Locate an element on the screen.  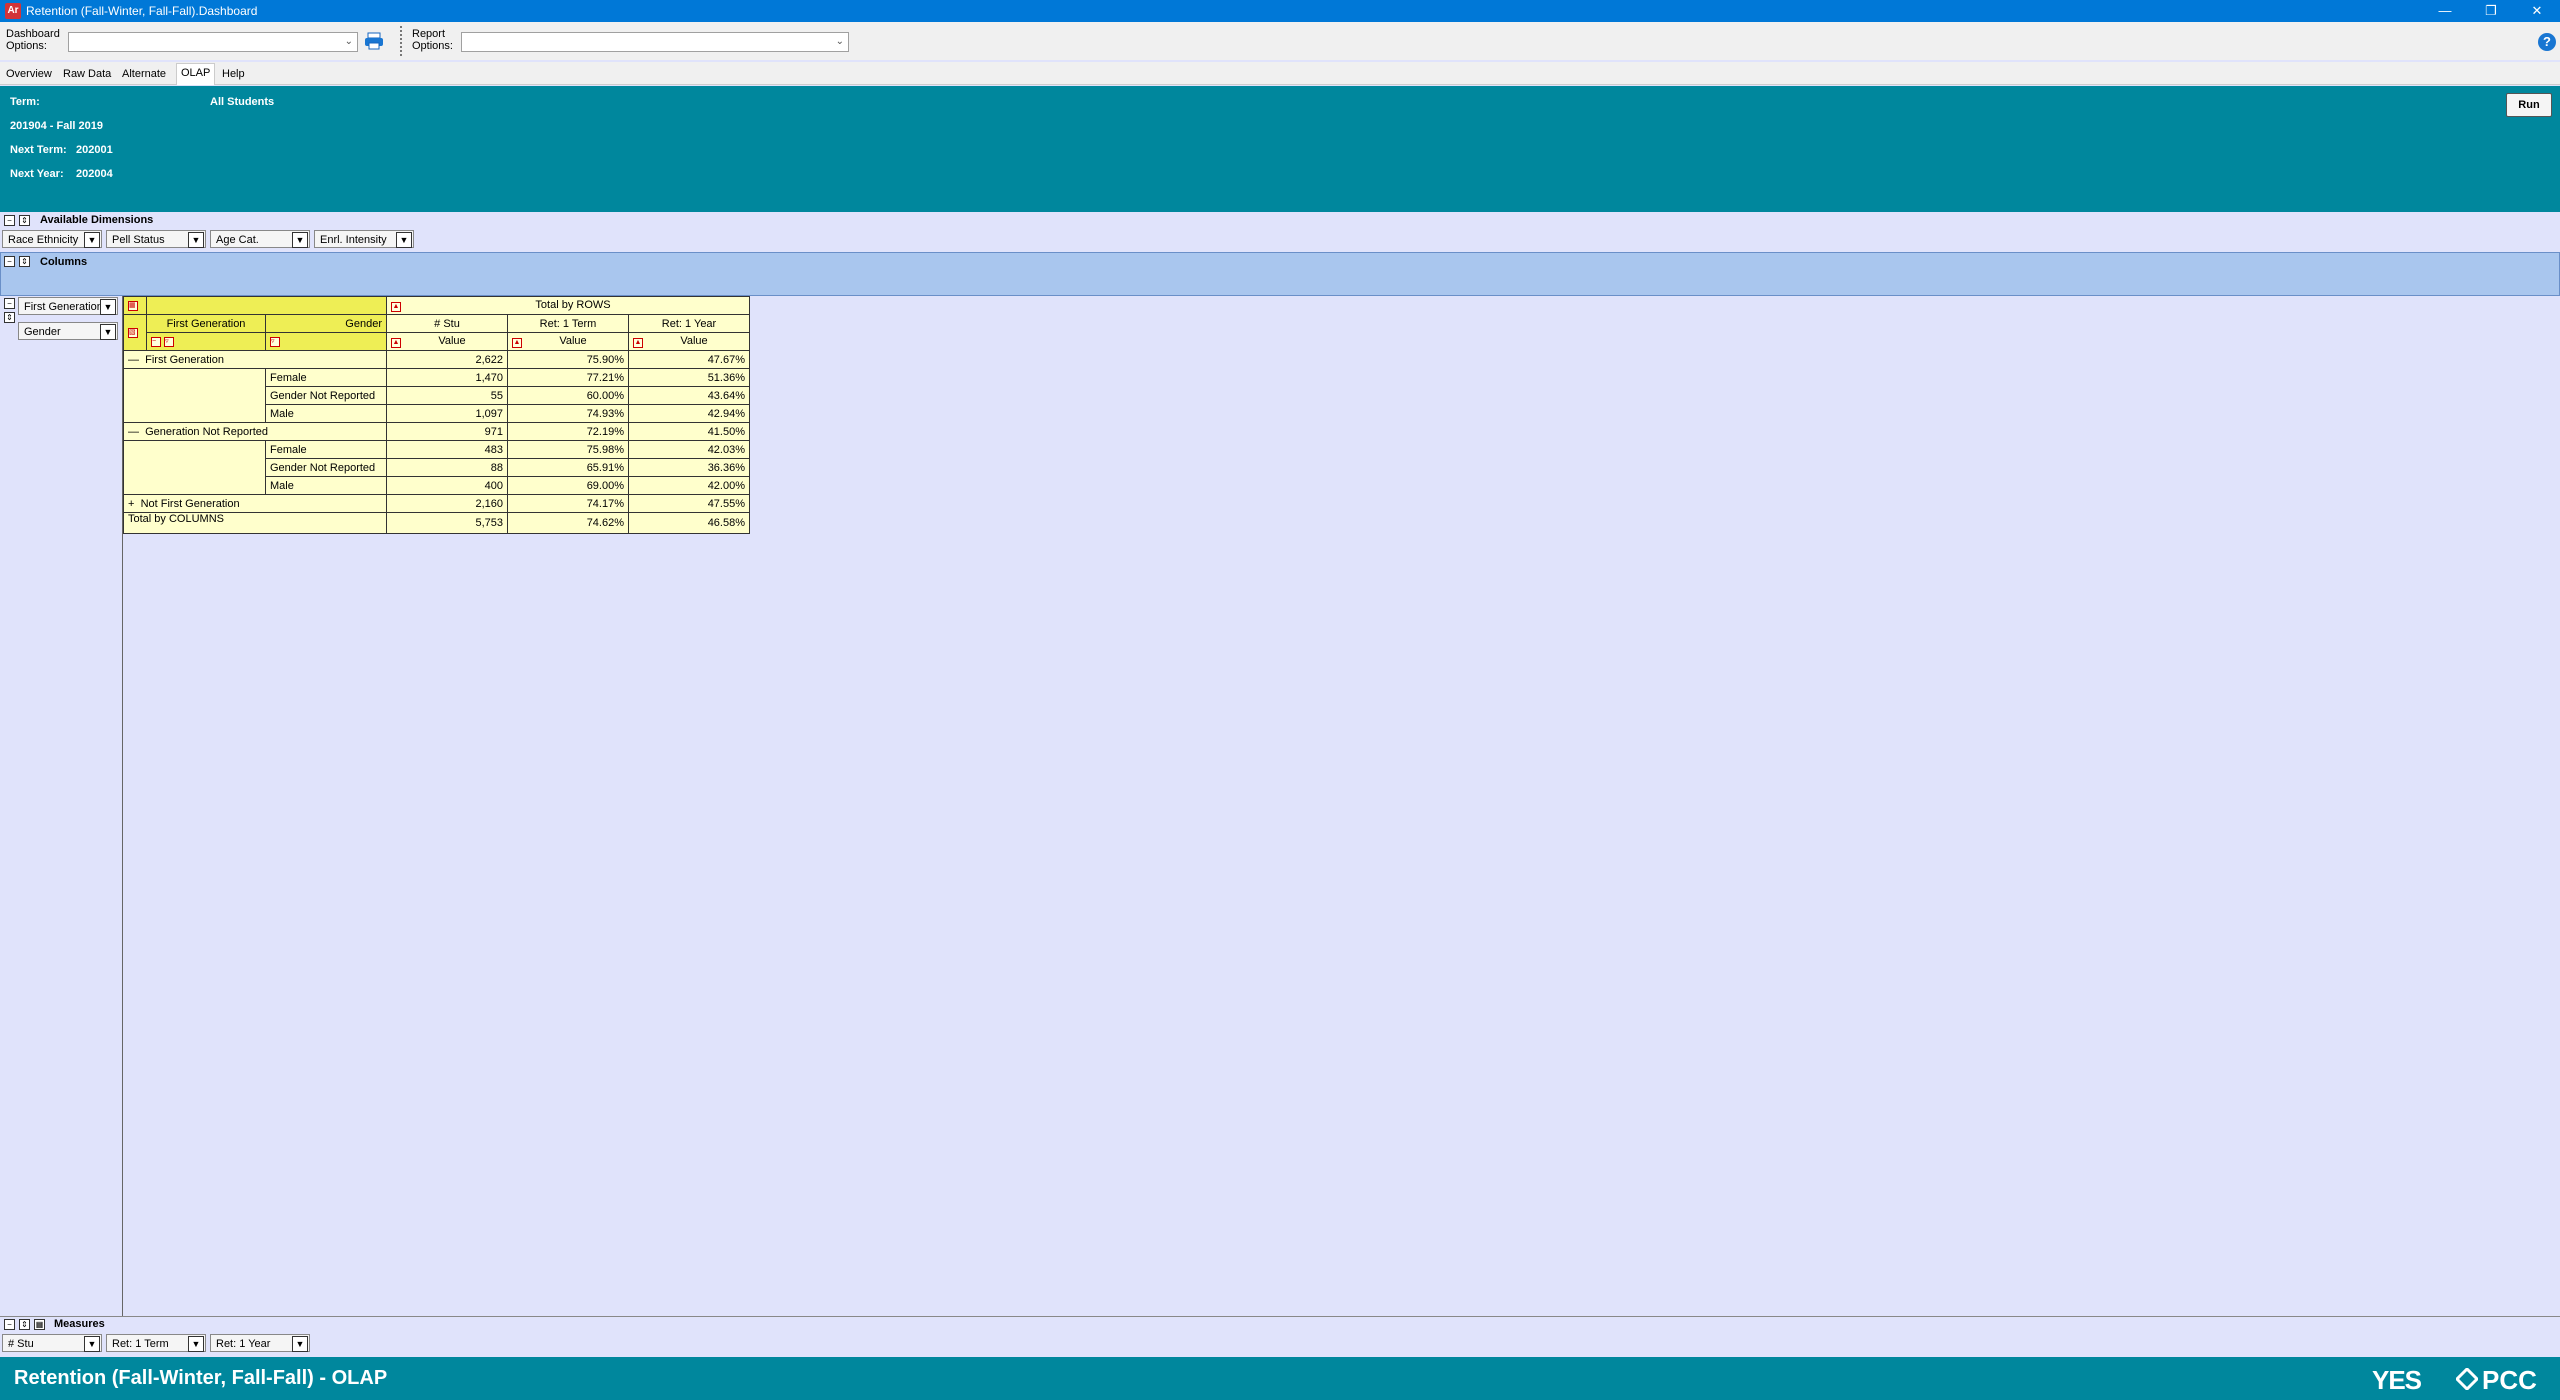
cell-value: 55 is located at coordinates (447, 395).